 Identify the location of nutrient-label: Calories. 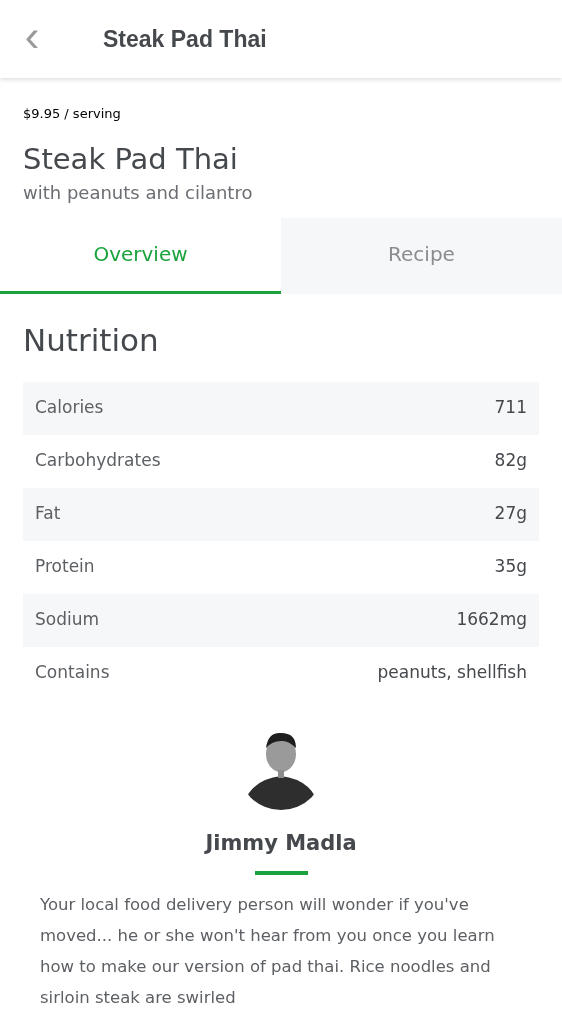
(69, 408).